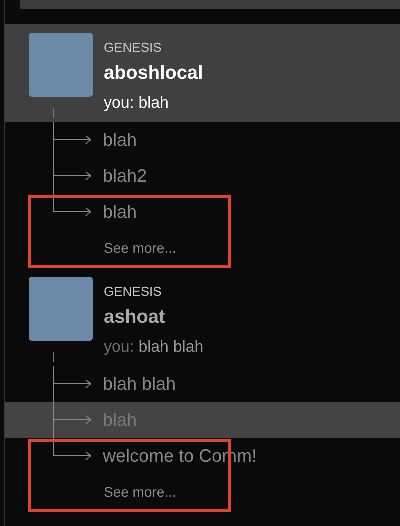  What do you see at coordinates (202, 384) in the screenshot?
I see `sidebar-item: blah blah` at bounding box center [202, 384].